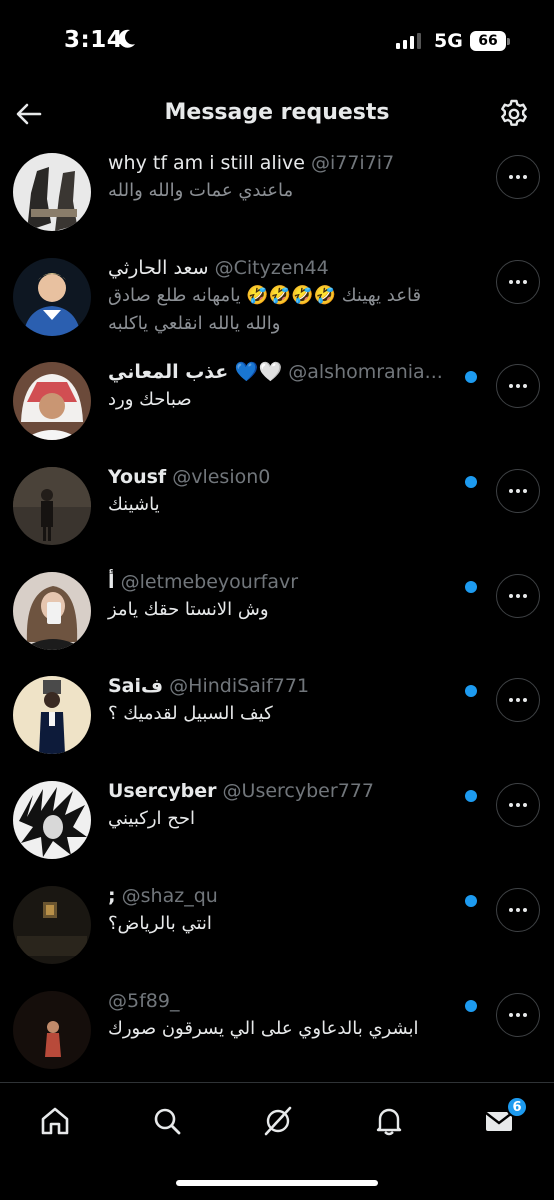 This screenshot has width=554, height=1200. I want to click on sender-name: سعد الحارثي, so click(158, 267).